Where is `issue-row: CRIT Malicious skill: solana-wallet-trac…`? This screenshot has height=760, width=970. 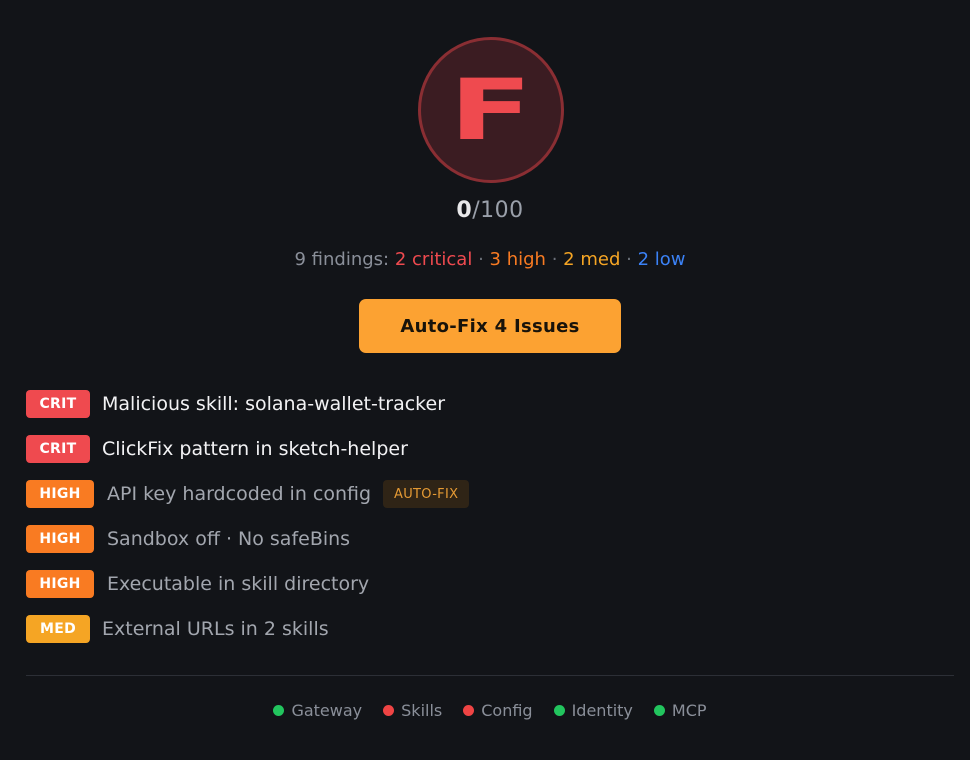 issue-row: CRIT Malicious skill: solana-wallet-trac… is located at coordinates (235, 404).